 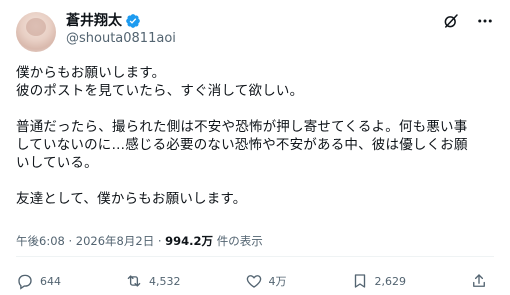 I want to click on post-paragraph: 友達として、僕からもお願いします。, so click(x=255, y=199).